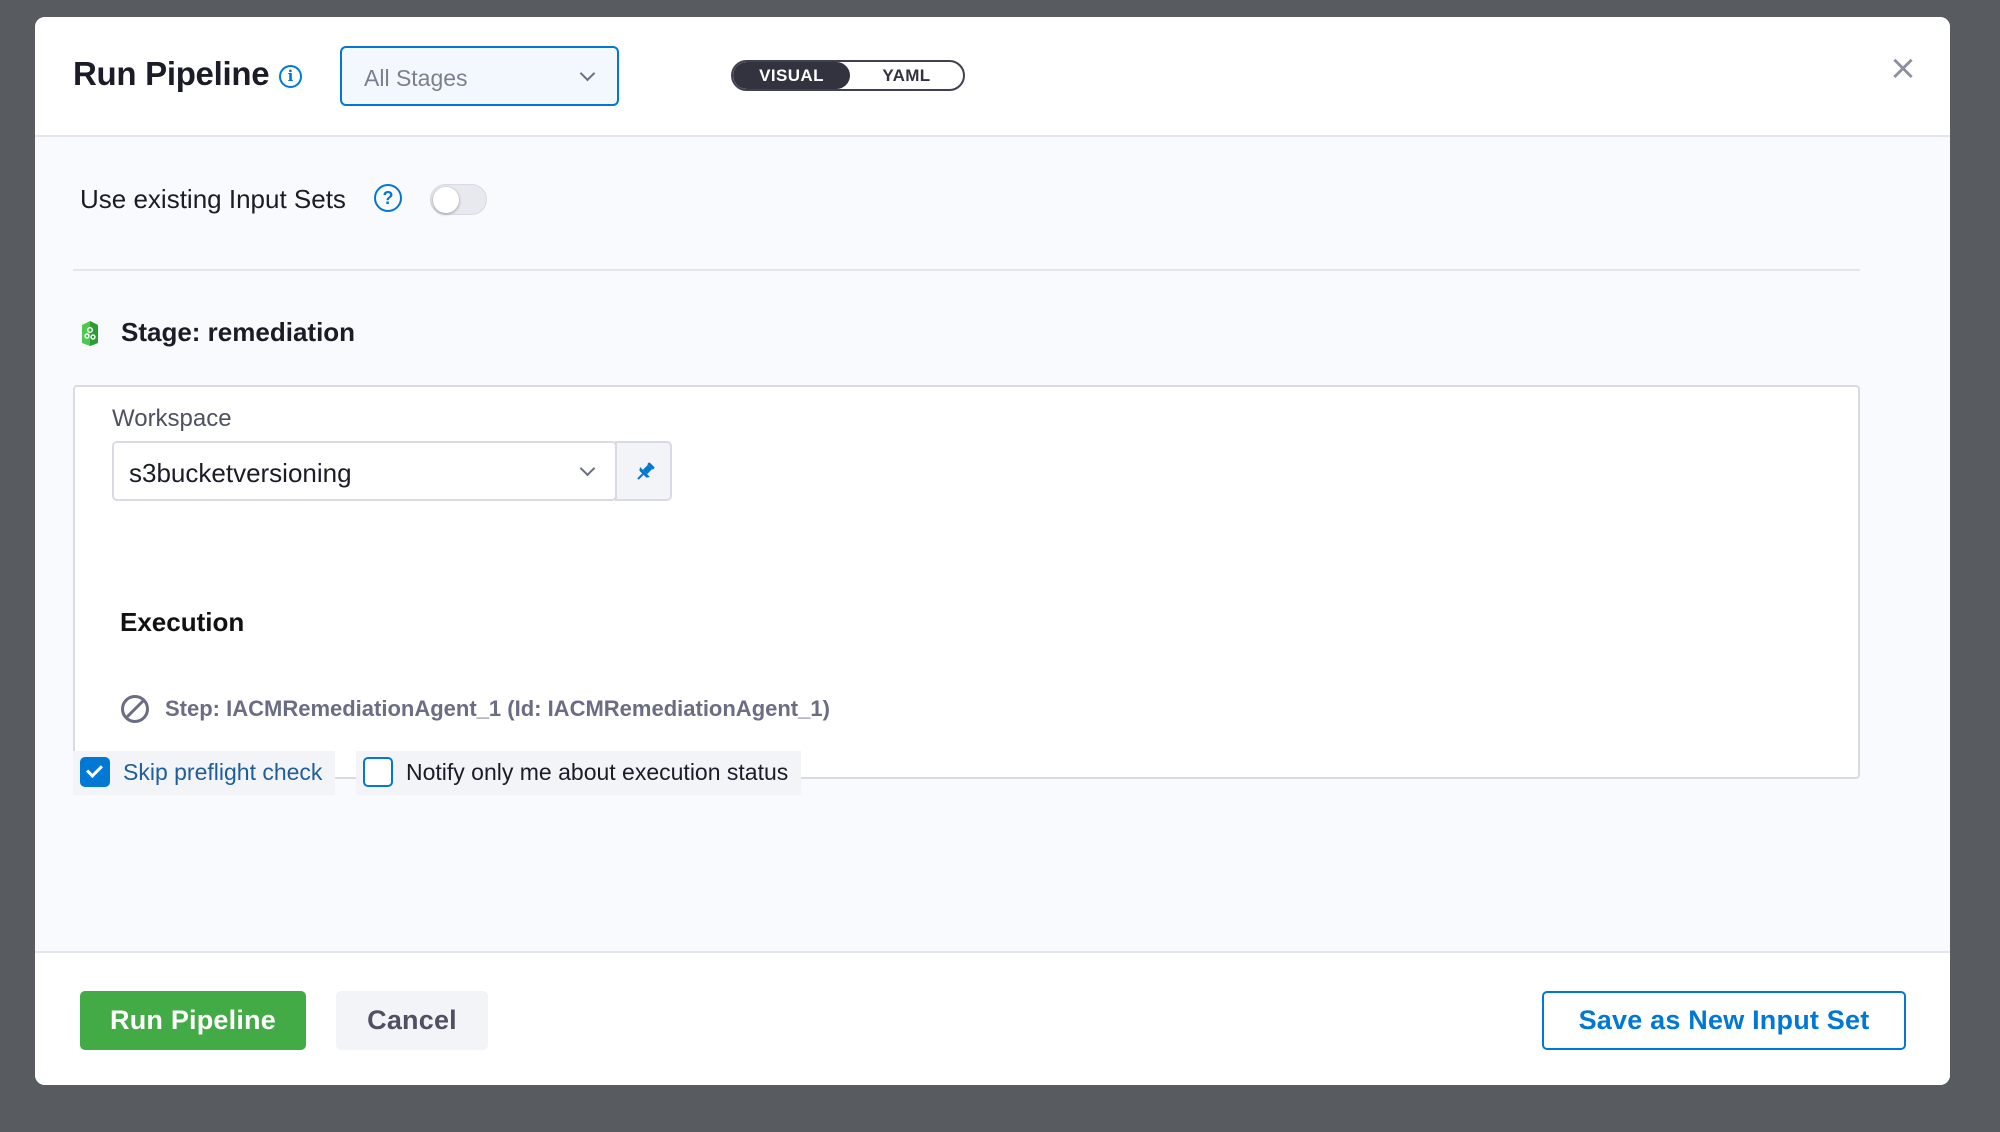 Image resolution: width=2000 pixels, height=1132 pixels. I want to click on notify-me-option: Notify only me about execution status, so click(578, 774).